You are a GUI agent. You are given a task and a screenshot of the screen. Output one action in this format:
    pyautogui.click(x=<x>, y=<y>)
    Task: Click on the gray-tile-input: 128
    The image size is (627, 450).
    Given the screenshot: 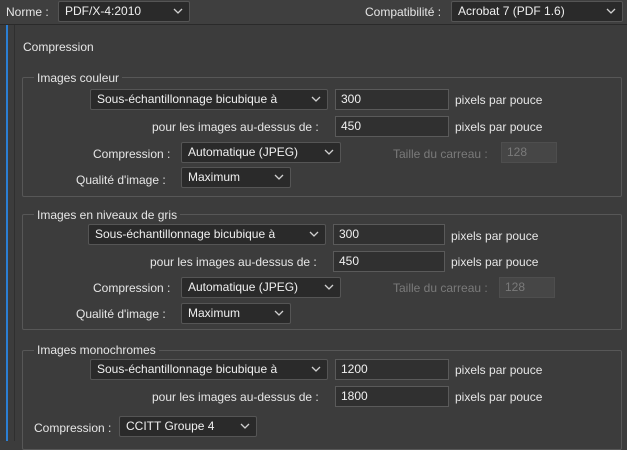 What is the action you would take?
    pyautogui.click(x=527, y=287)
    